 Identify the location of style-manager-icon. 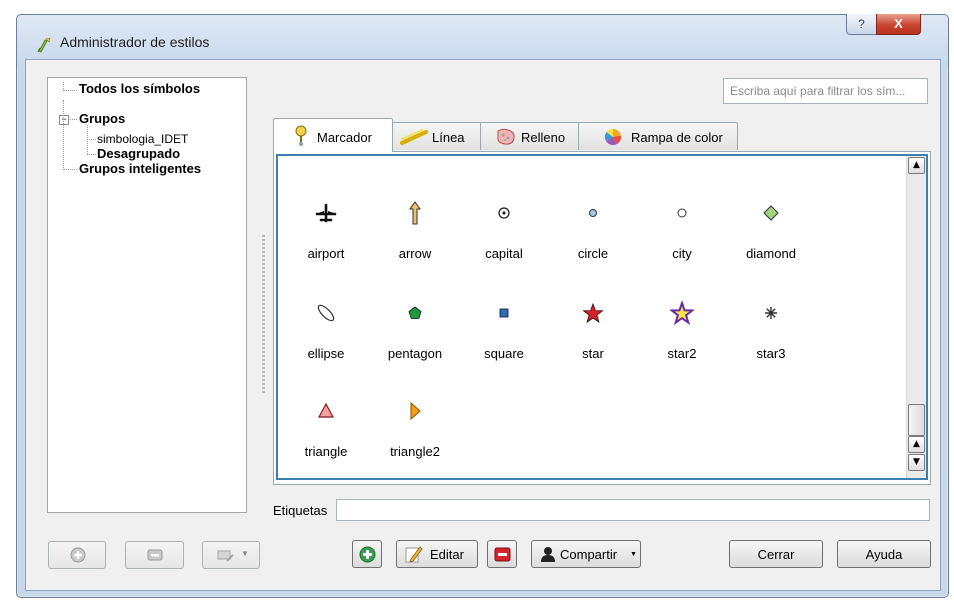
(44, 45).